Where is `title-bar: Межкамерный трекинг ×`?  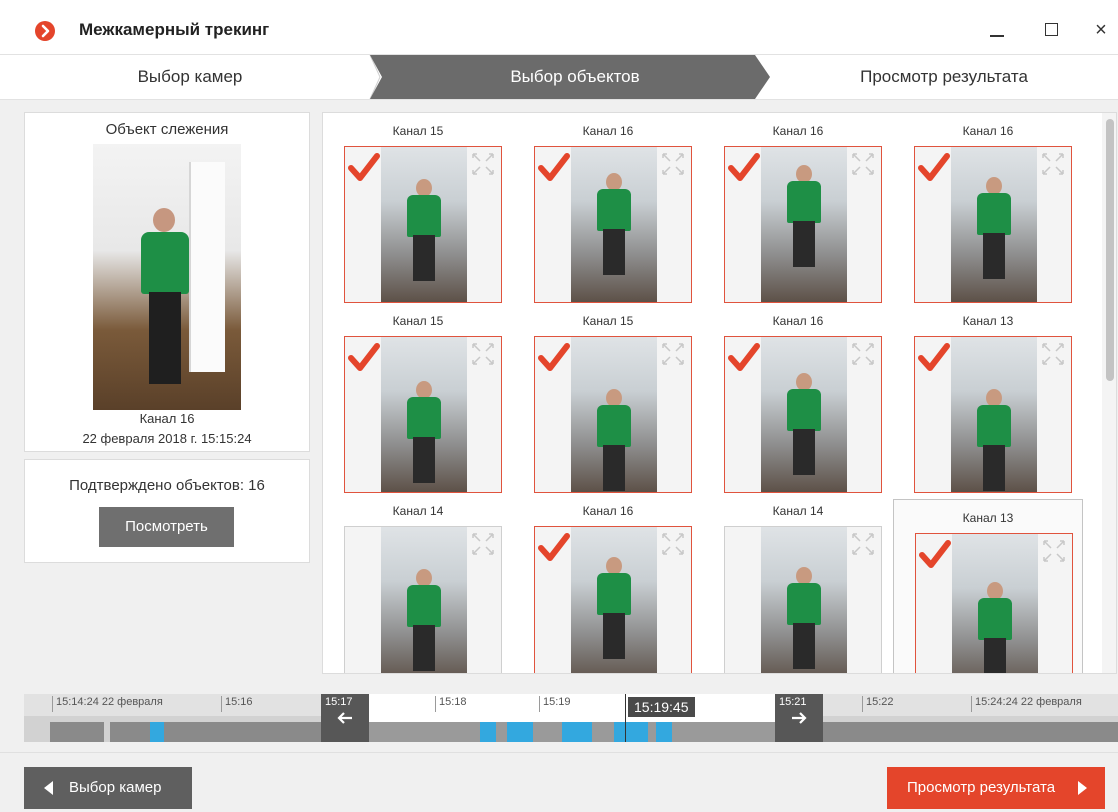
title-bar: Межкамерный трекинг × is located at coordinates (559, 31).